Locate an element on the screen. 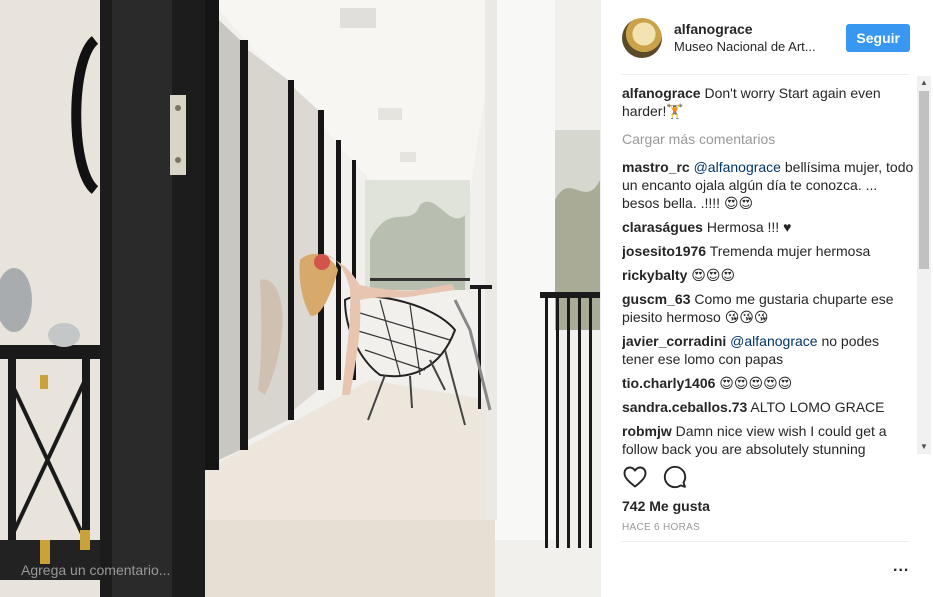 The width and height of the screenshot is (933, 597). comment-item: josesito1976 Tremenda mujer hermosa is located at coordinates (768, 251).